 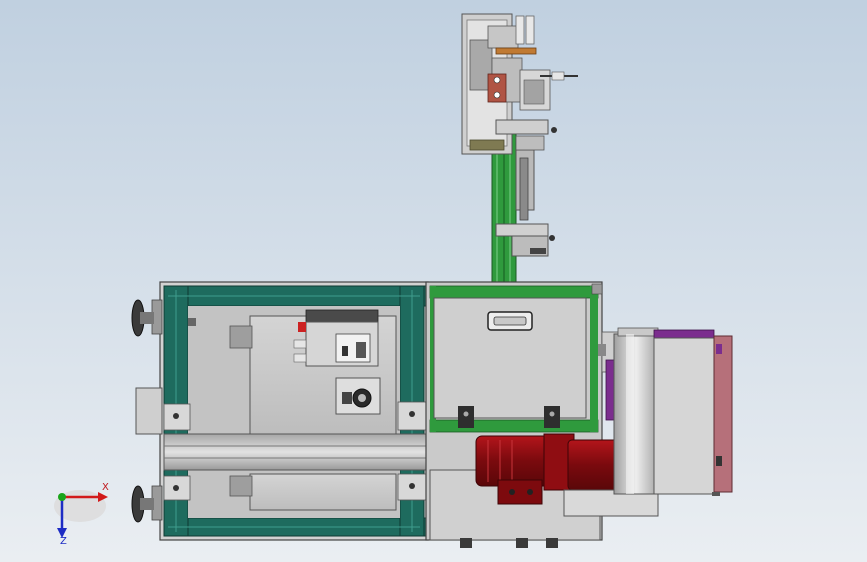 What do you see at coordinates (294, 411) in the screenshot?
I see `main-frame-left` at bounding box center [294, 411].